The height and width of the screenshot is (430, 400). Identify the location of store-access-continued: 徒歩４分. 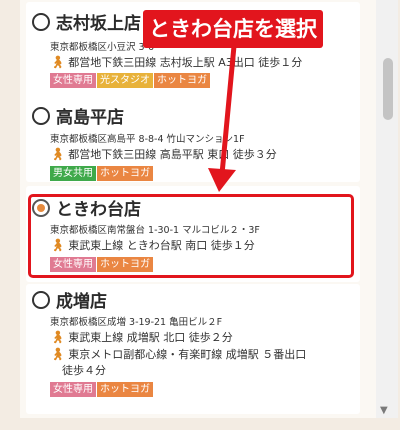
(84, 370).